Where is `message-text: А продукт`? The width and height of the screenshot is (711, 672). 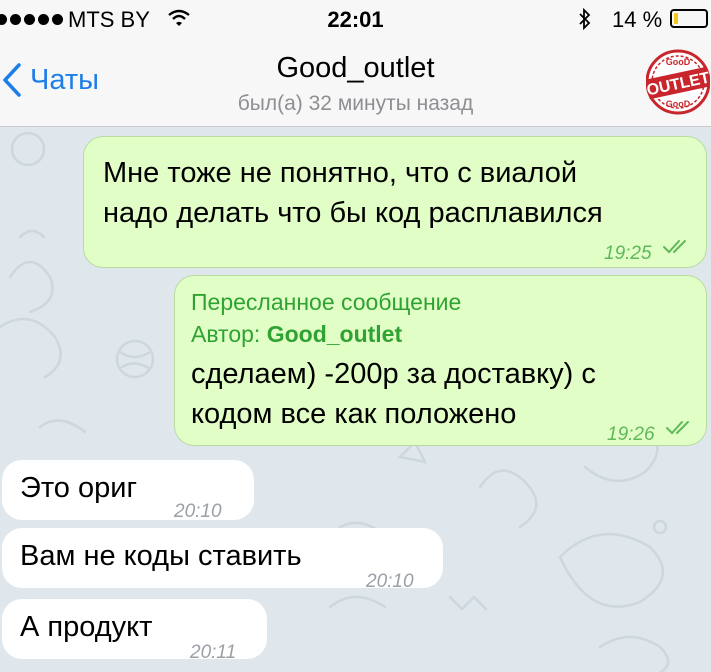
message-text: А продукт is located at coordinates (86, 627).